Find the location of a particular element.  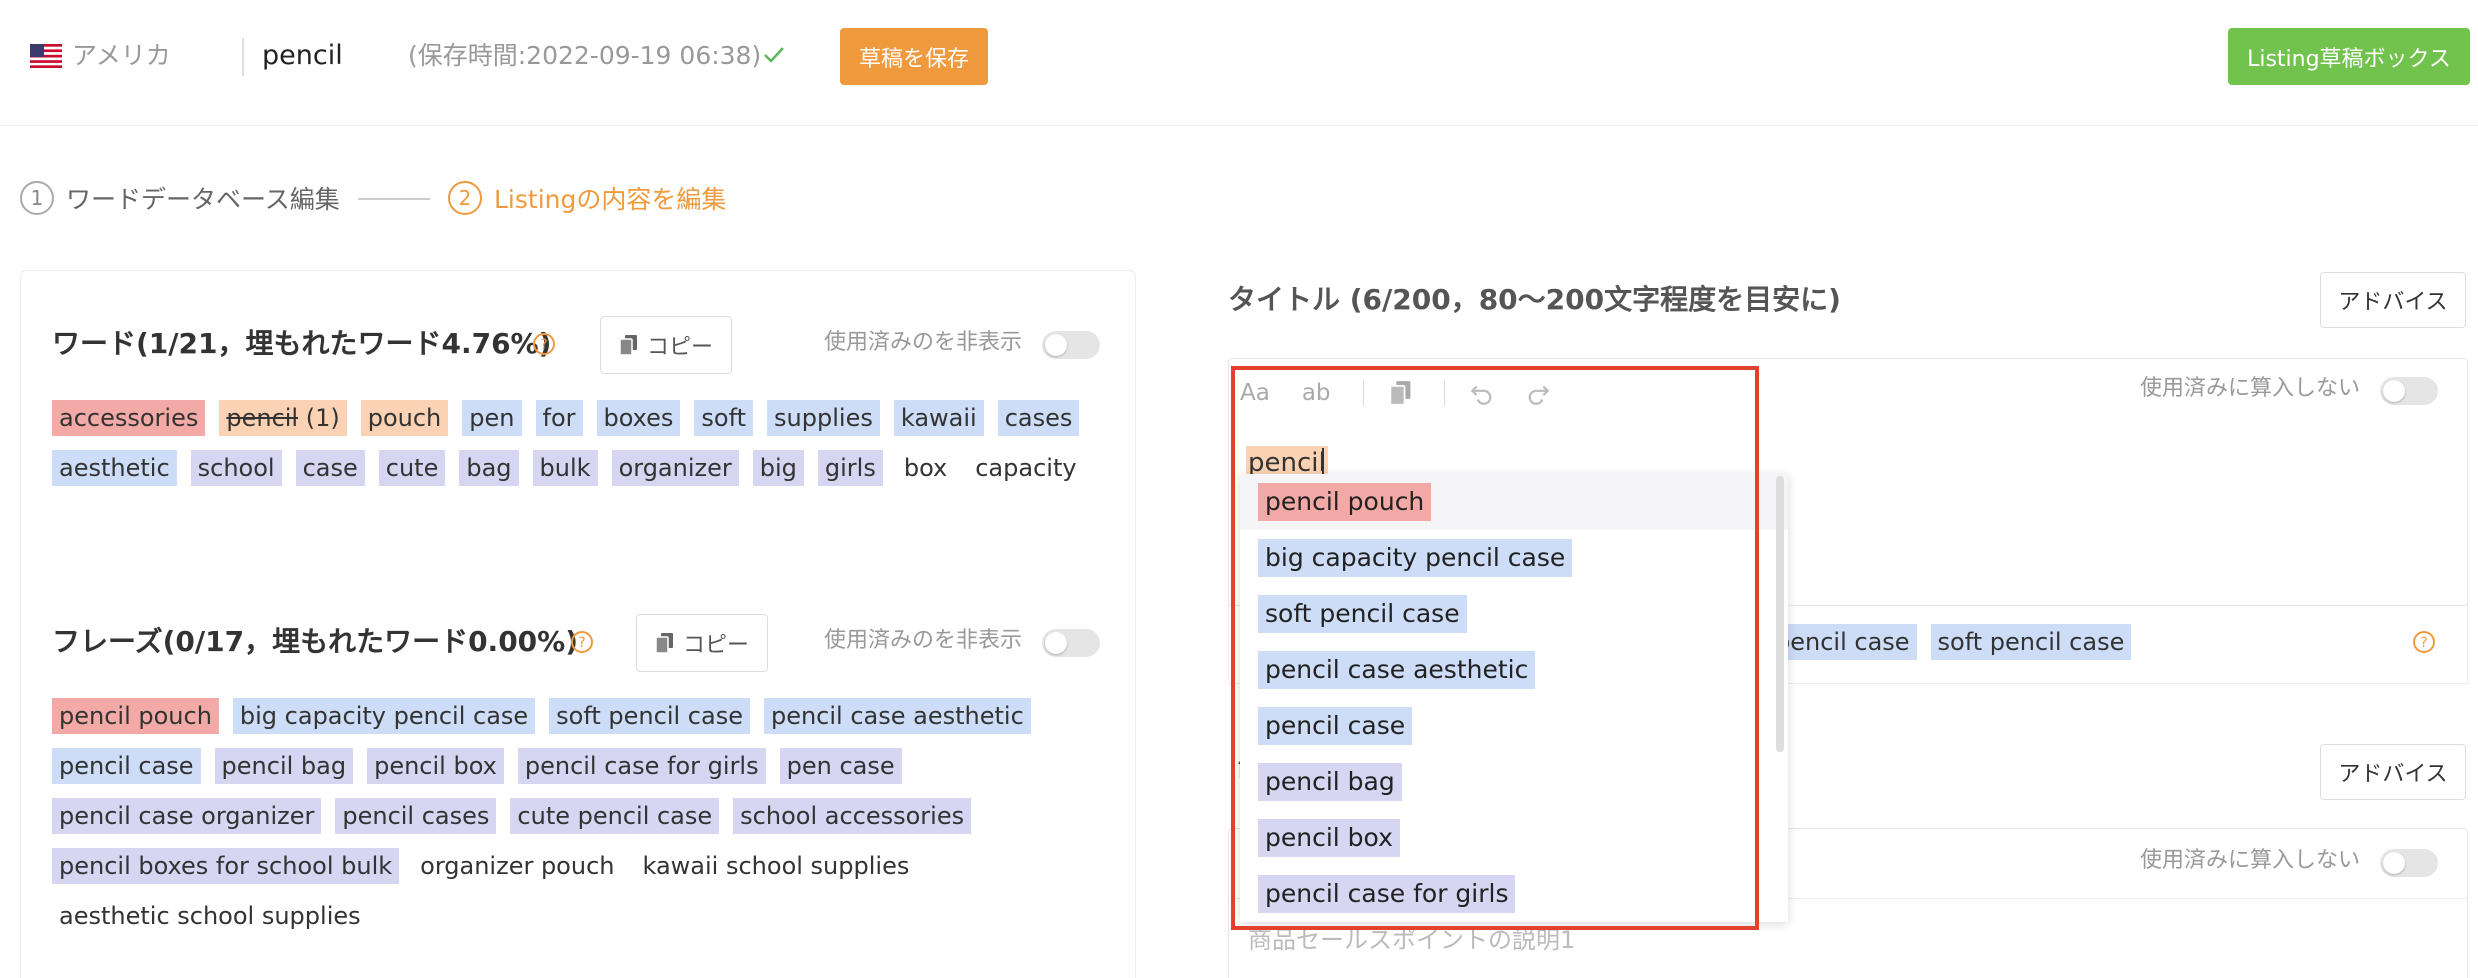

dropdown-item: pencil pouch is located at coordinates (1514, 502).